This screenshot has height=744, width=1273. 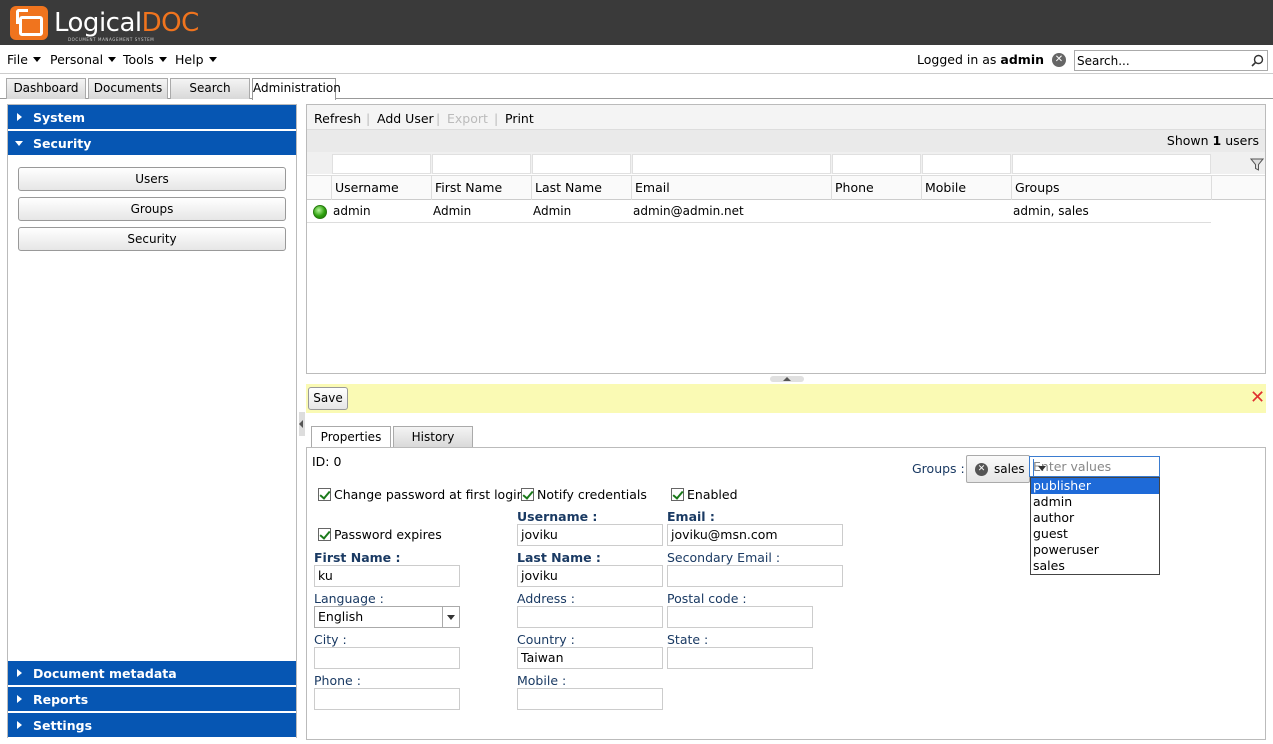 I want to click on username-field: joviku, so click(x=590, y=535).